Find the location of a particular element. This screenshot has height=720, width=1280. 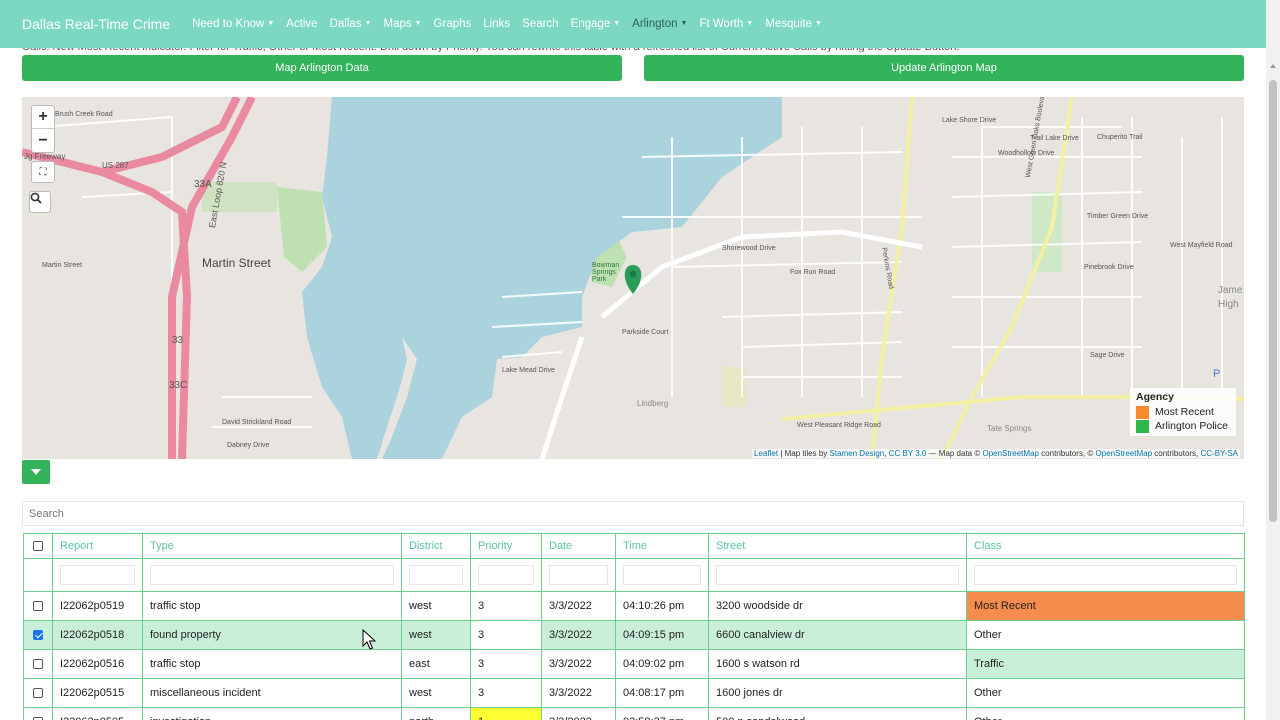

map-label-trail-lake: Trail Lake Drive is located at coordinates (1054, 138).